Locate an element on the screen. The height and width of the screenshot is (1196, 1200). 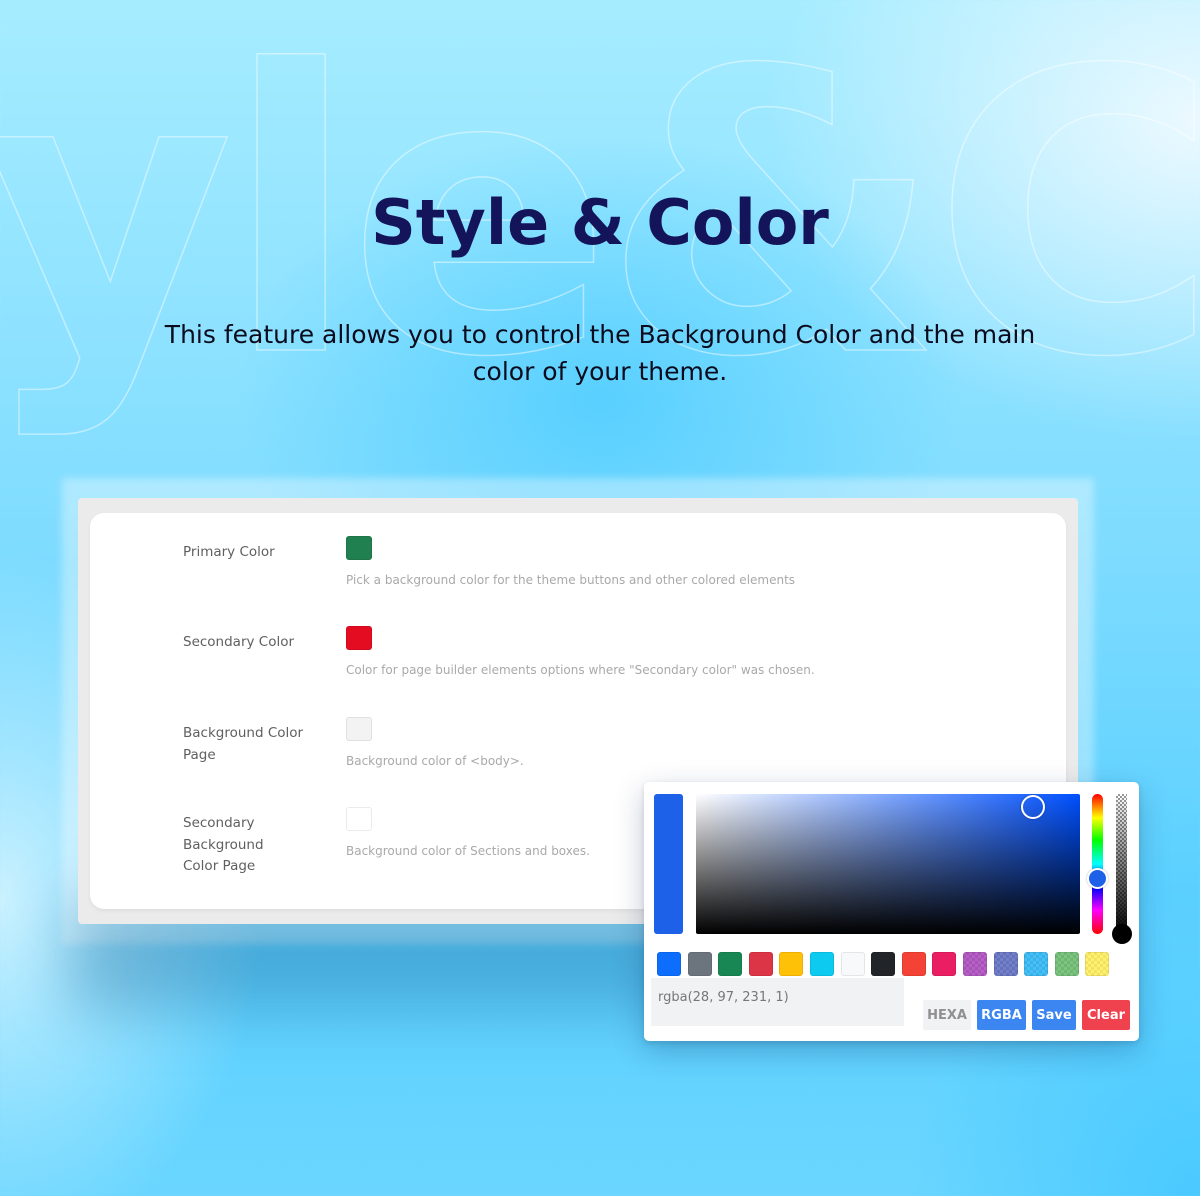
swatch-yellow is located at coordinates (1097, 964).